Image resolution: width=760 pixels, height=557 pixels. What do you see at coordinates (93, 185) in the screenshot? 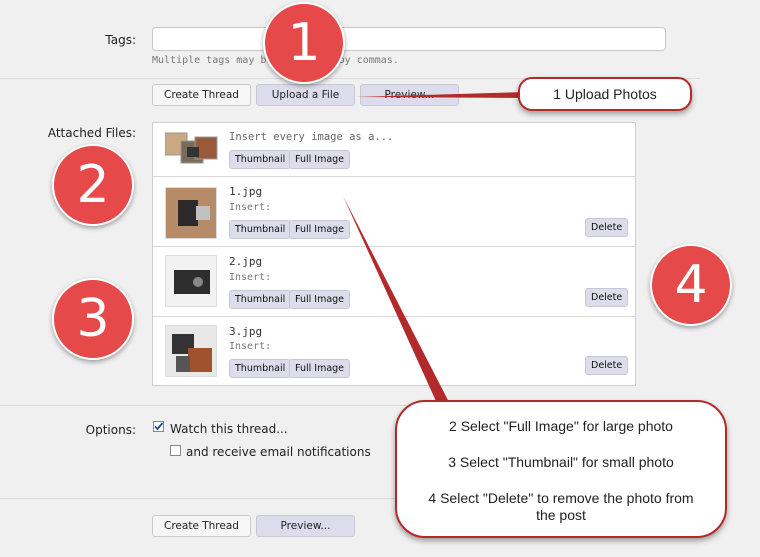
I see `step-marker-2: 2` at bounding box center [93, 185].